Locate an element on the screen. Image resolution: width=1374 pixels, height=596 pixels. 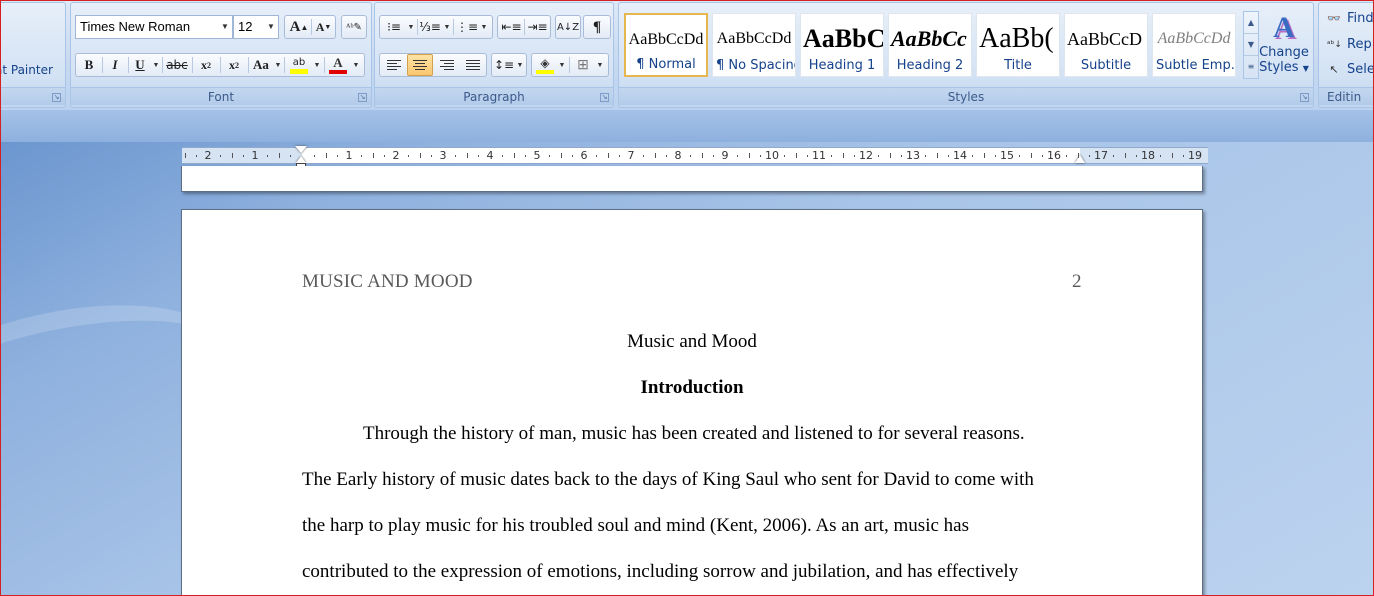
style-name: Heading 2 is located at coordinates (930, 65).